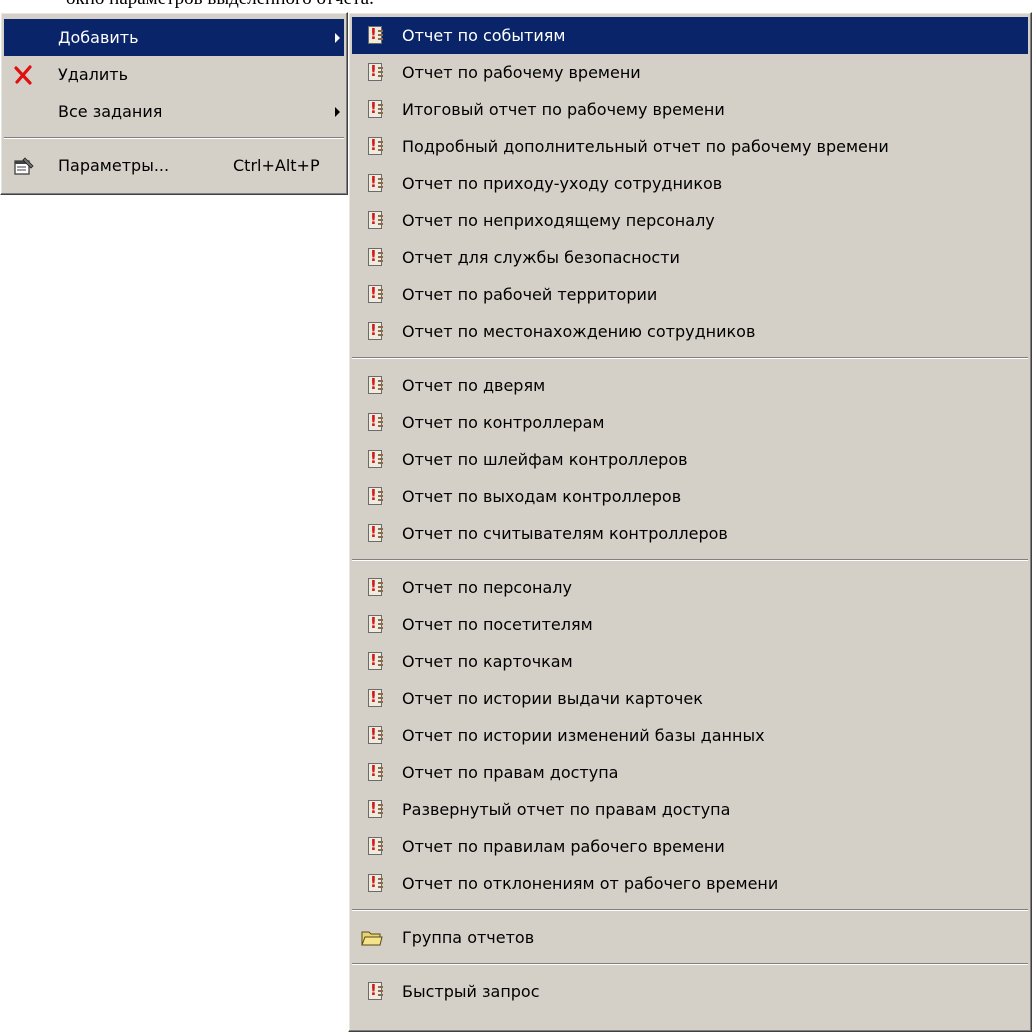  Describe the element at coordinates (563, 109) in the screenshot. I see `submenu-item-label: Итоговый отчет по рабочему времени` at that location.